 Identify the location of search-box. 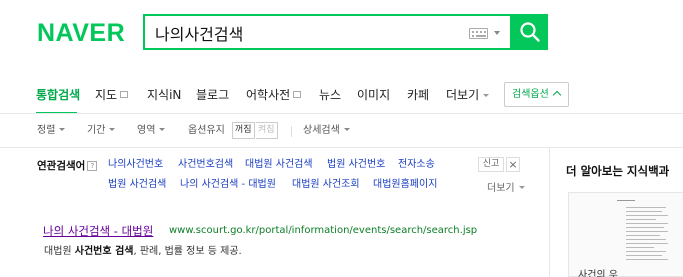
(327, 32).